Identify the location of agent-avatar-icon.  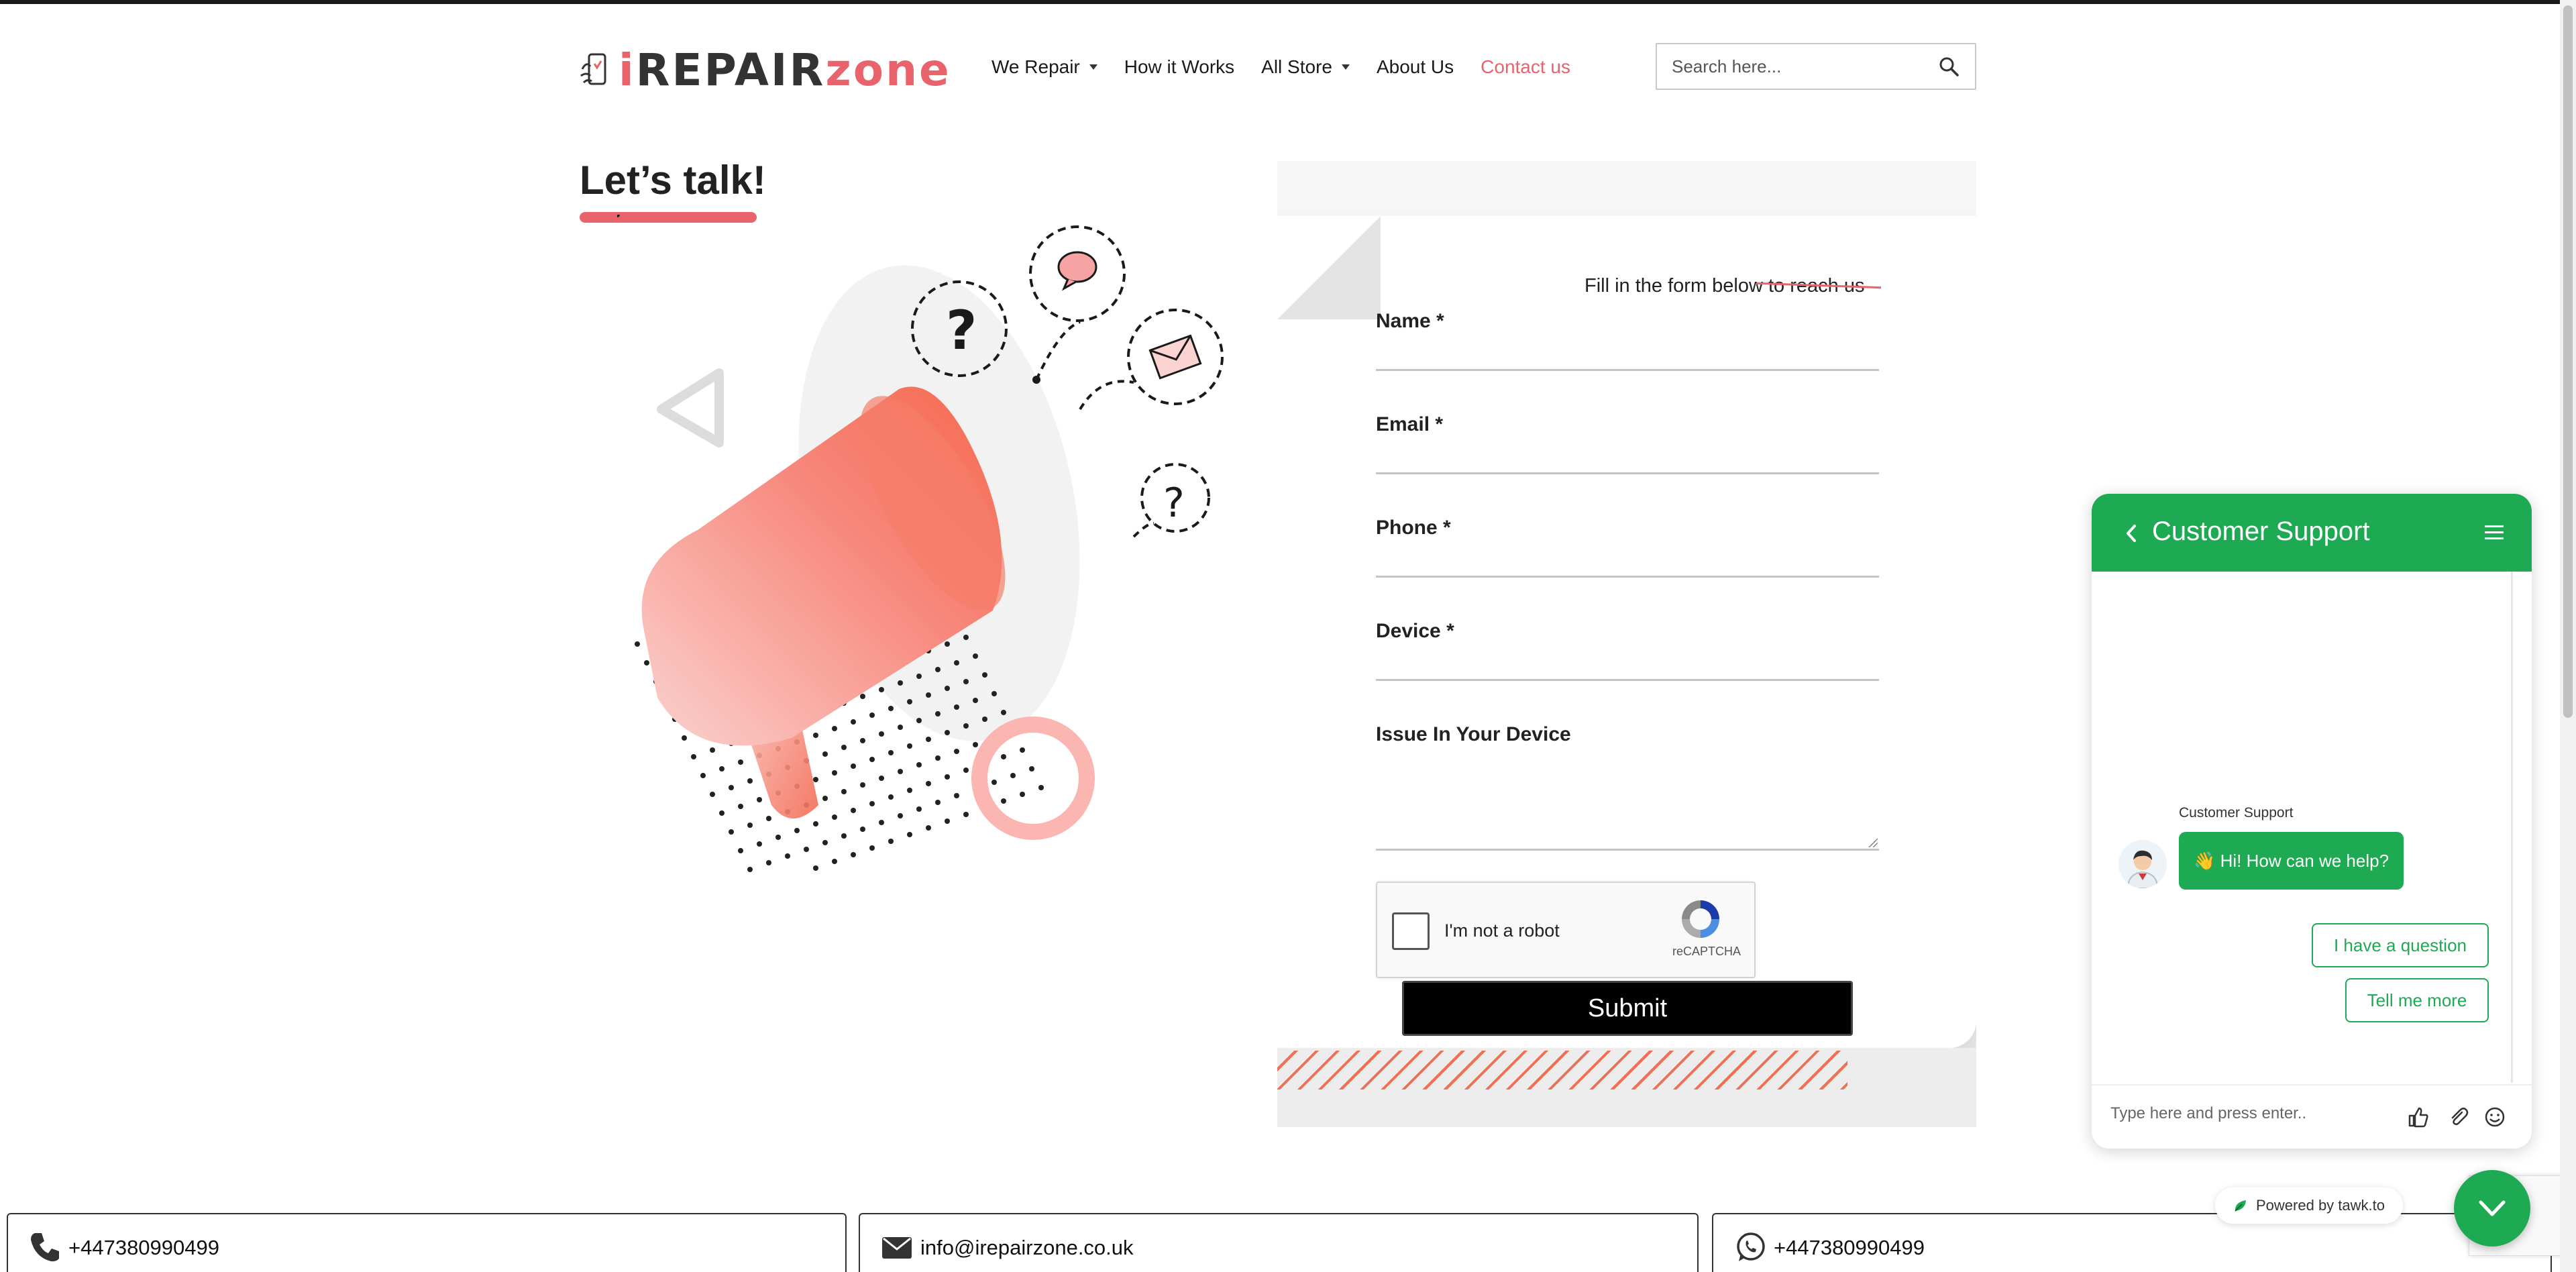
(2142, 864).